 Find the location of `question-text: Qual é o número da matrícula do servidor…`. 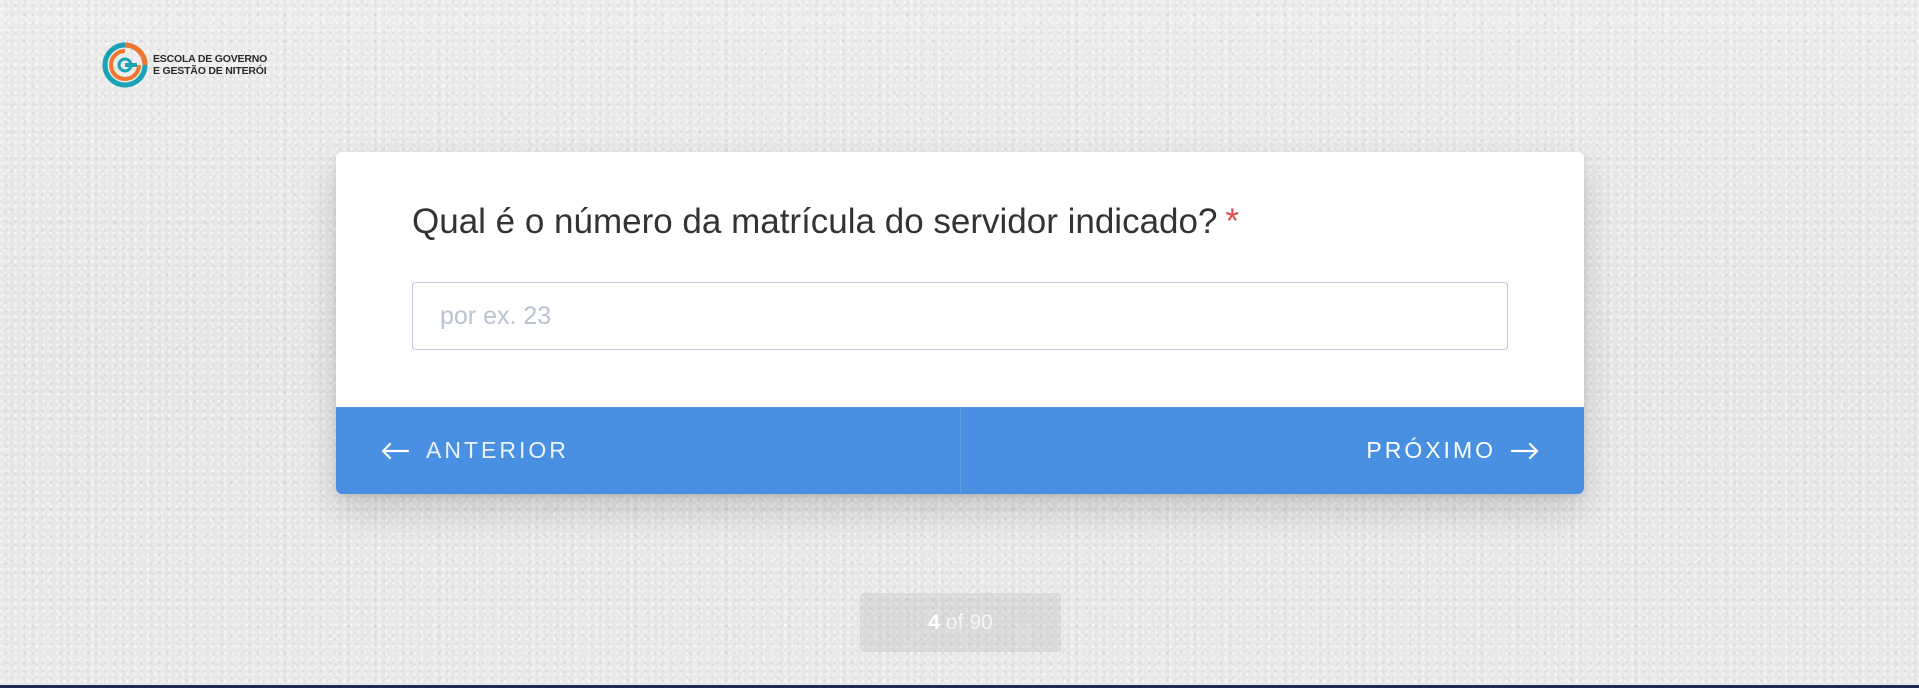

question-text: Qual é o número da matrícula do servidor… is located at coordinates (815, 221).